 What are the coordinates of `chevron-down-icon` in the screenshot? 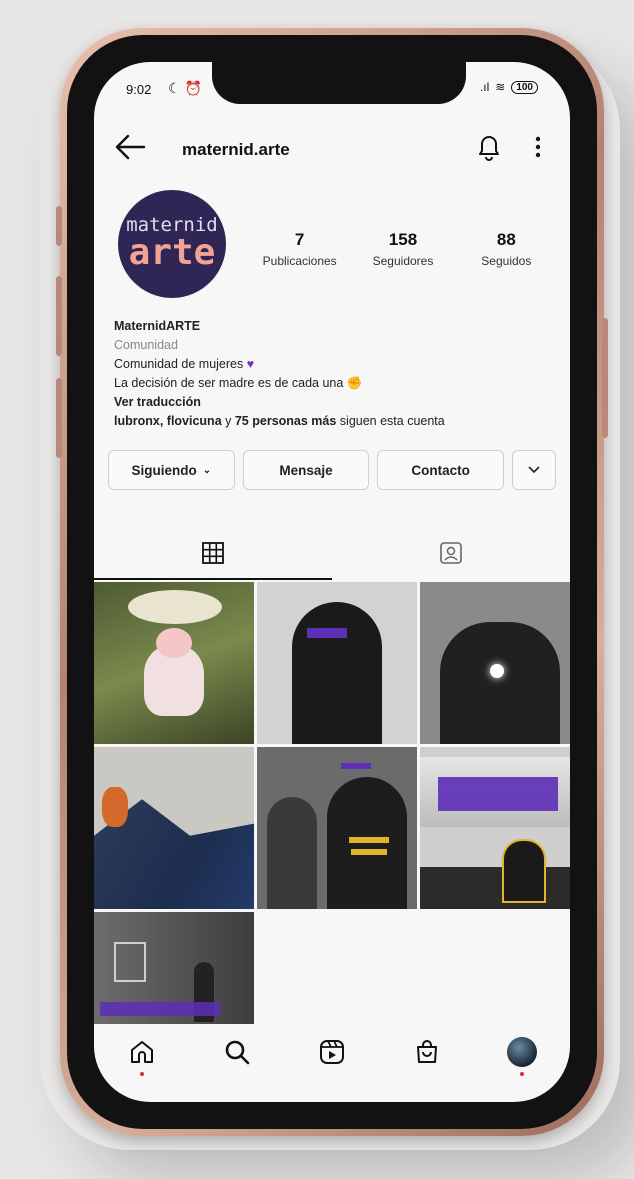 It's located at (534, 470).